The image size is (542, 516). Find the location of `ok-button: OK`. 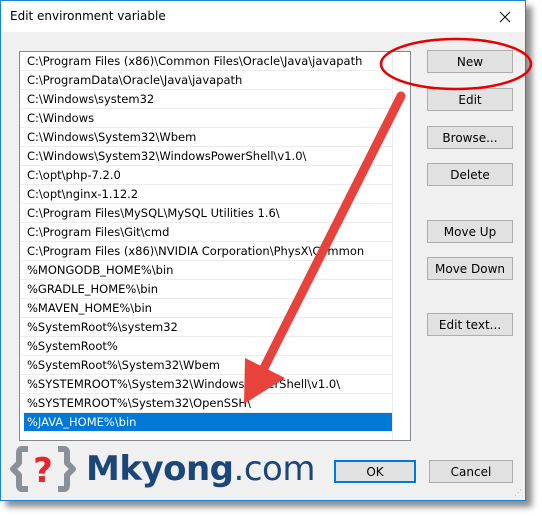

ok-button: OK is located at coordinates (375, 471).